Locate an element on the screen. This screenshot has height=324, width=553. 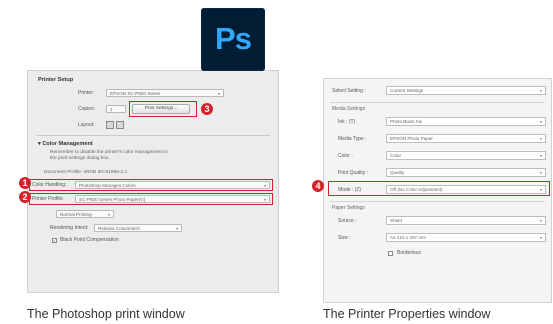
left-caption: The Photoshop print window is located at coordinates (106, 314).